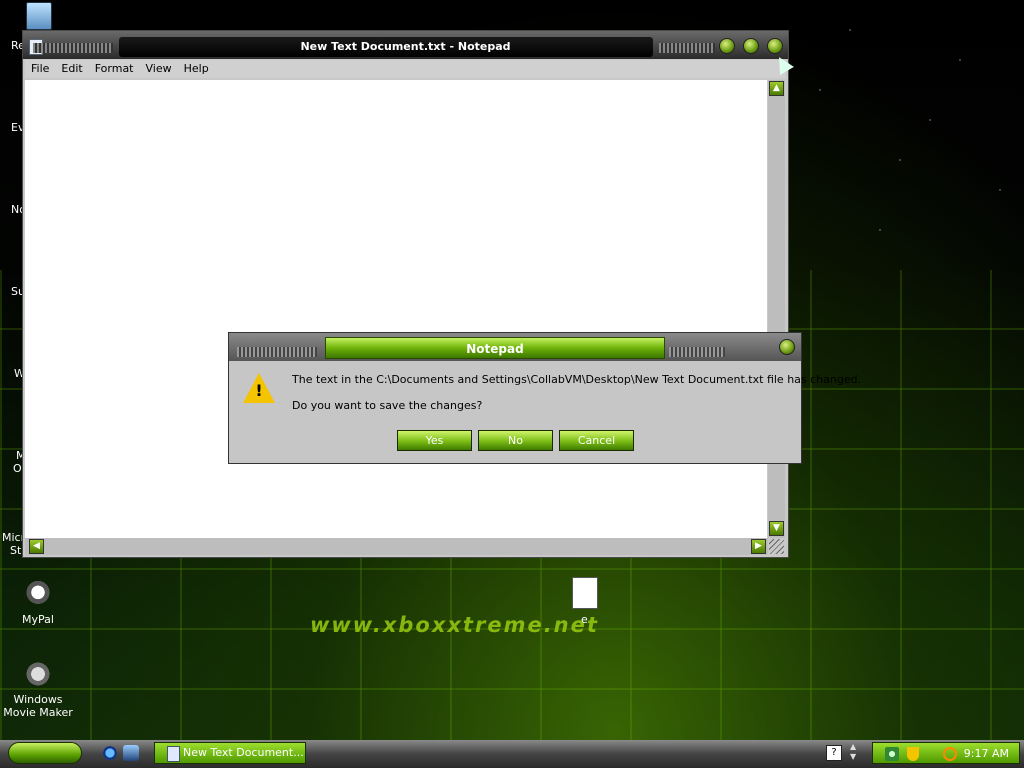 This screenshot has height=768, width=1024. Describe the element at coordinates (38, 594) in the screenshot. I see `raccoon-shortcut-icon` at that location.